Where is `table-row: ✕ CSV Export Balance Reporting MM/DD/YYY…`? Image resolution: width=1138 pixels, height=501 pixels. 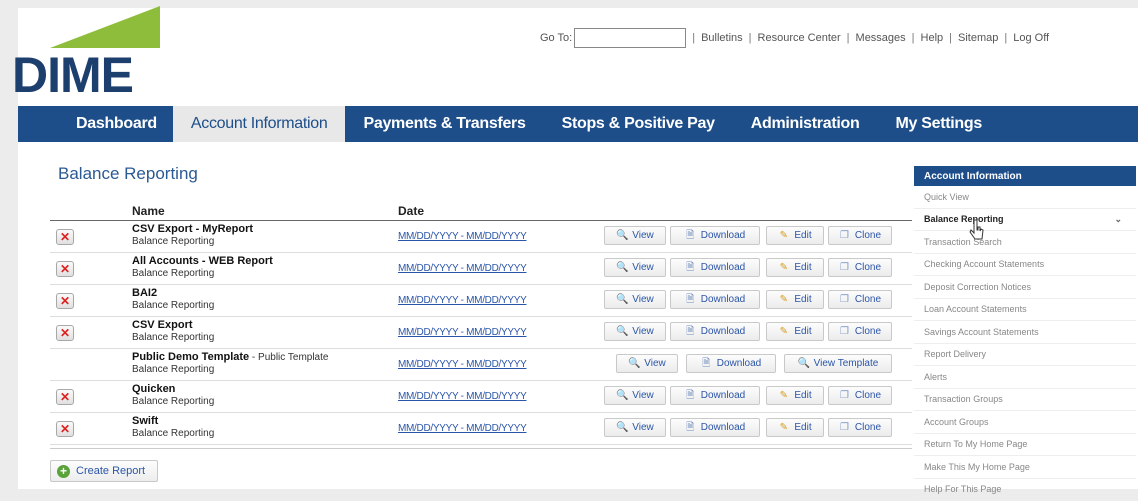
table-row: ✕ CSV Export Balance Reporting MM/DD/YYY… is located at coordinates (481, 333).